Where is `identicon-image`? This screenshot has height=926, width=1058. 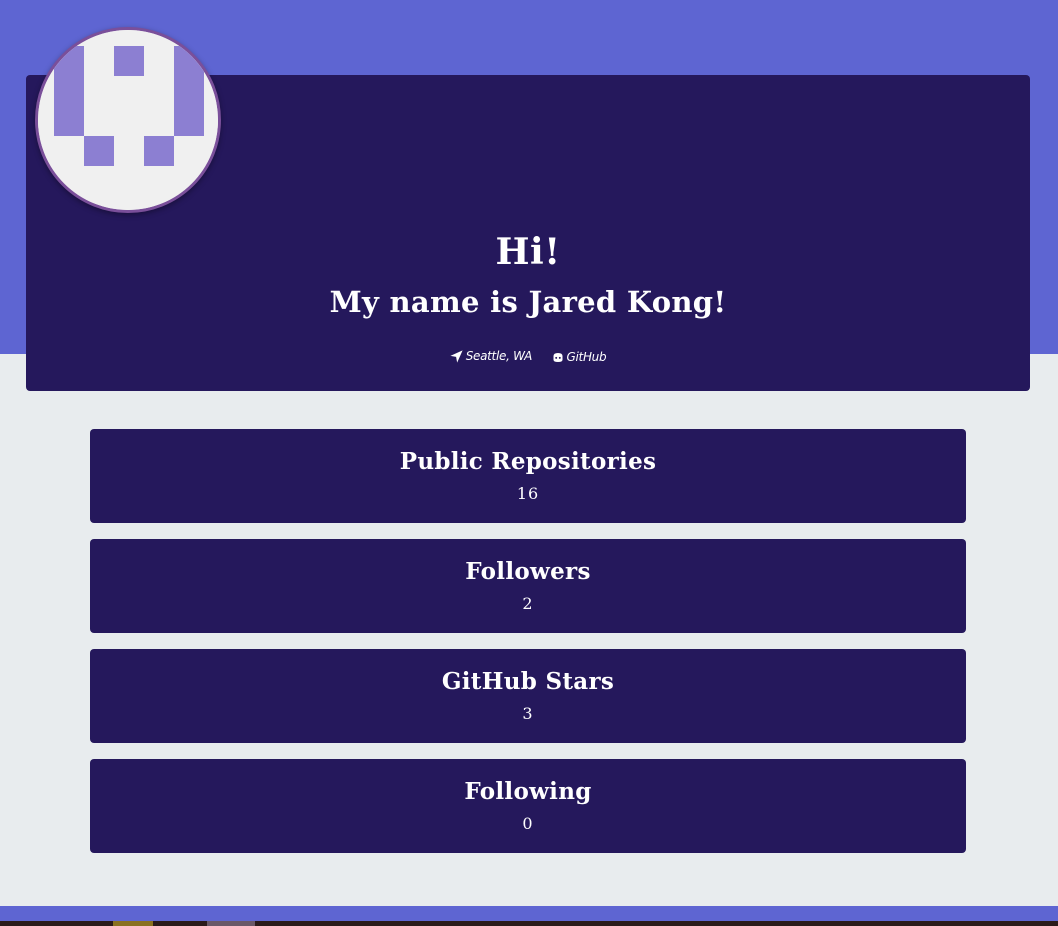 identicon-image is located at coordinates (128, 120).